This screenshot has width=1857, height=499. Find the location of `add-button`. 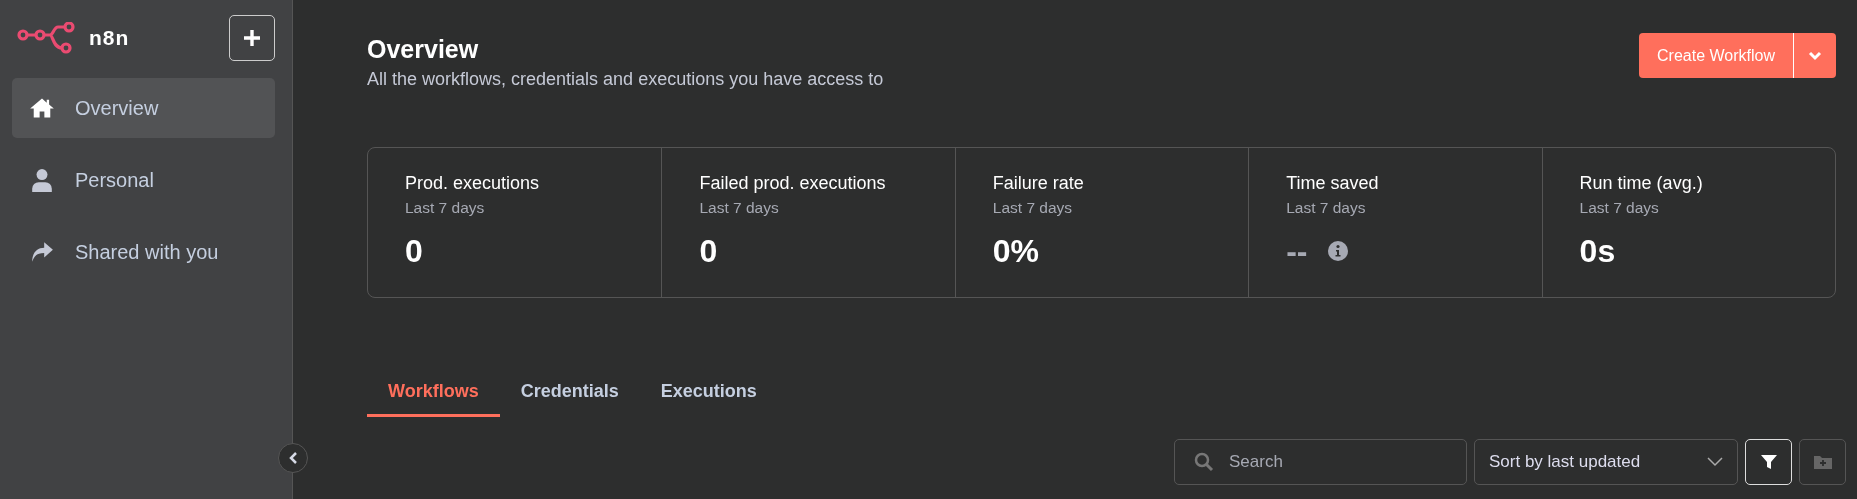

add-button is located at coordinates (252, 38).